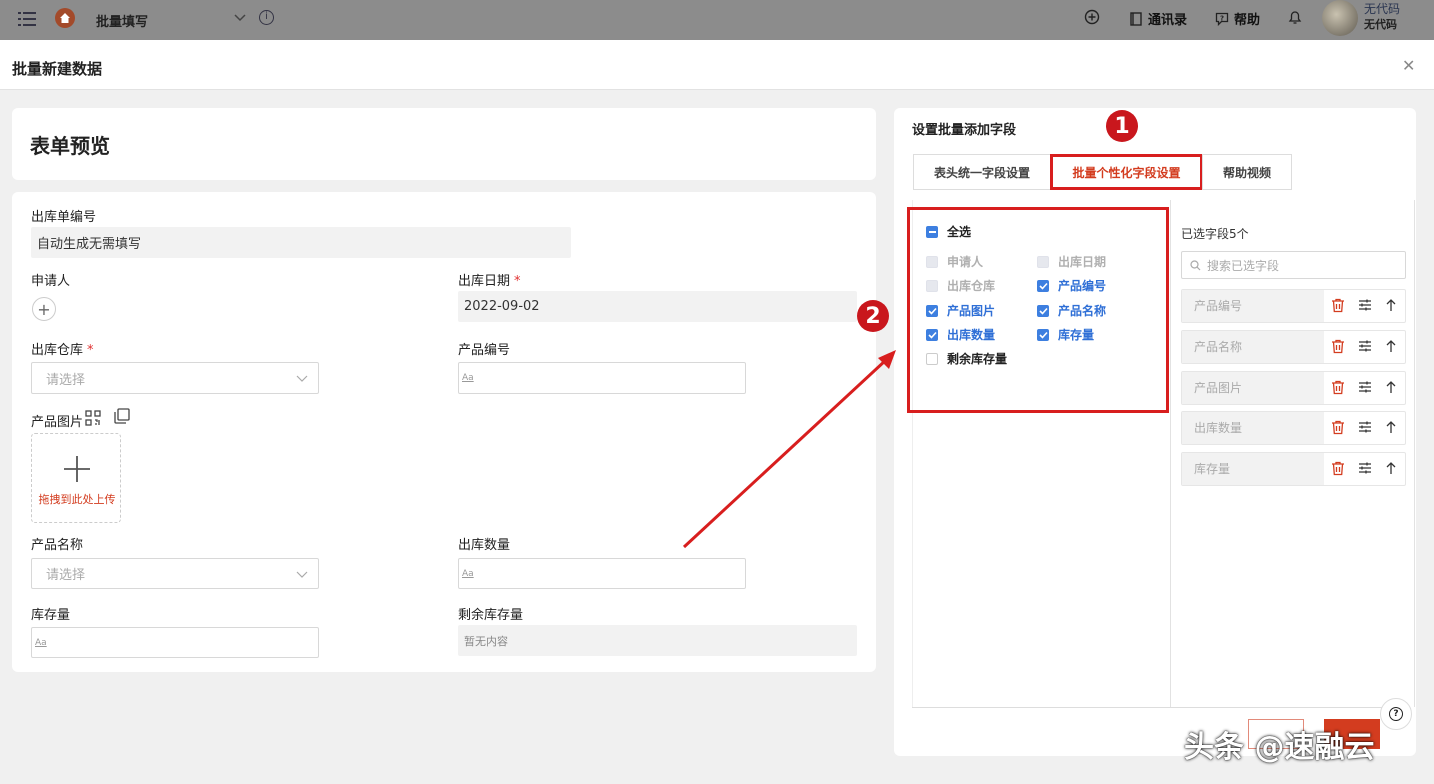  I want to click on selected-field-item: 库存量, so click(1293, 469).